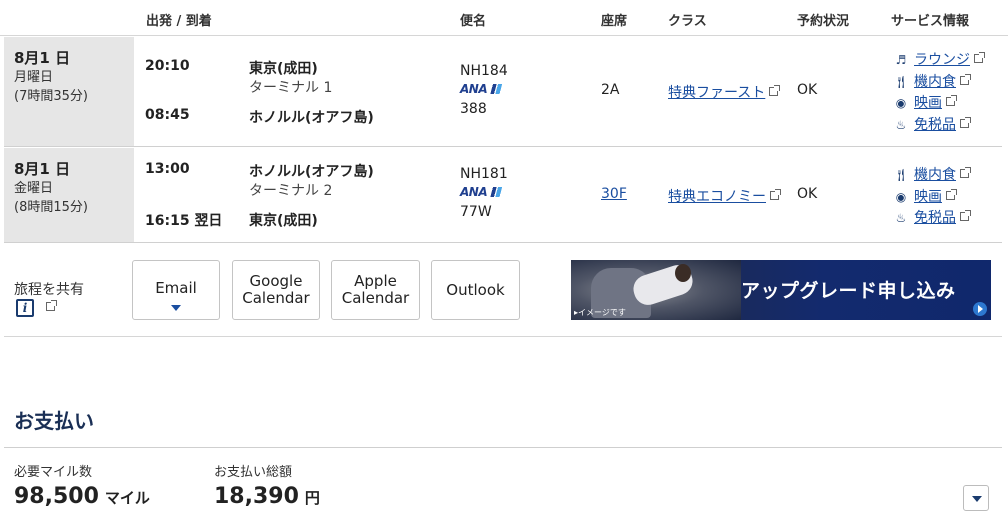 This screenshot has height=518, width=1008. I want to click on banner-image-note: ▸イメージです, so click(600, 312).